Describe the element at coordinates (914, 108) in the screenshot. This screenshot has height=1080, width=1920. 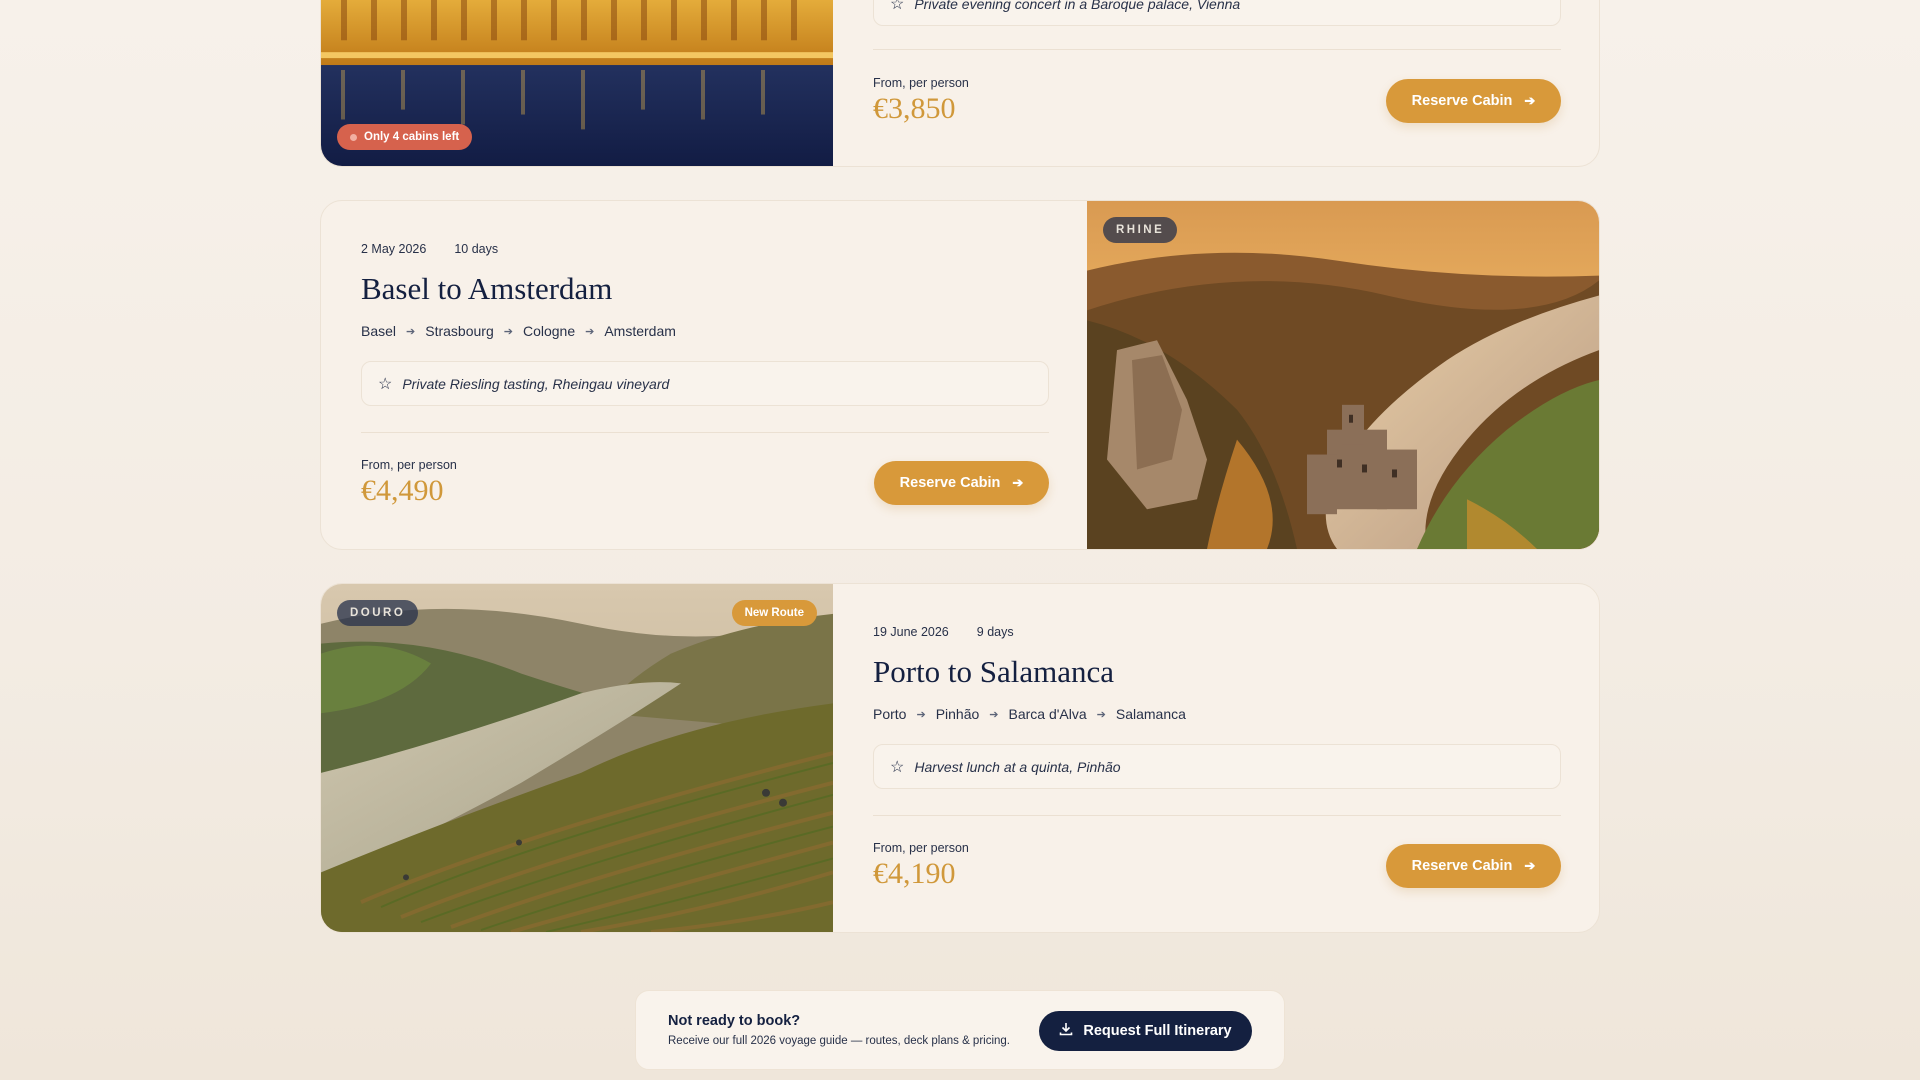
I see `price-value: €3,850` at that location.